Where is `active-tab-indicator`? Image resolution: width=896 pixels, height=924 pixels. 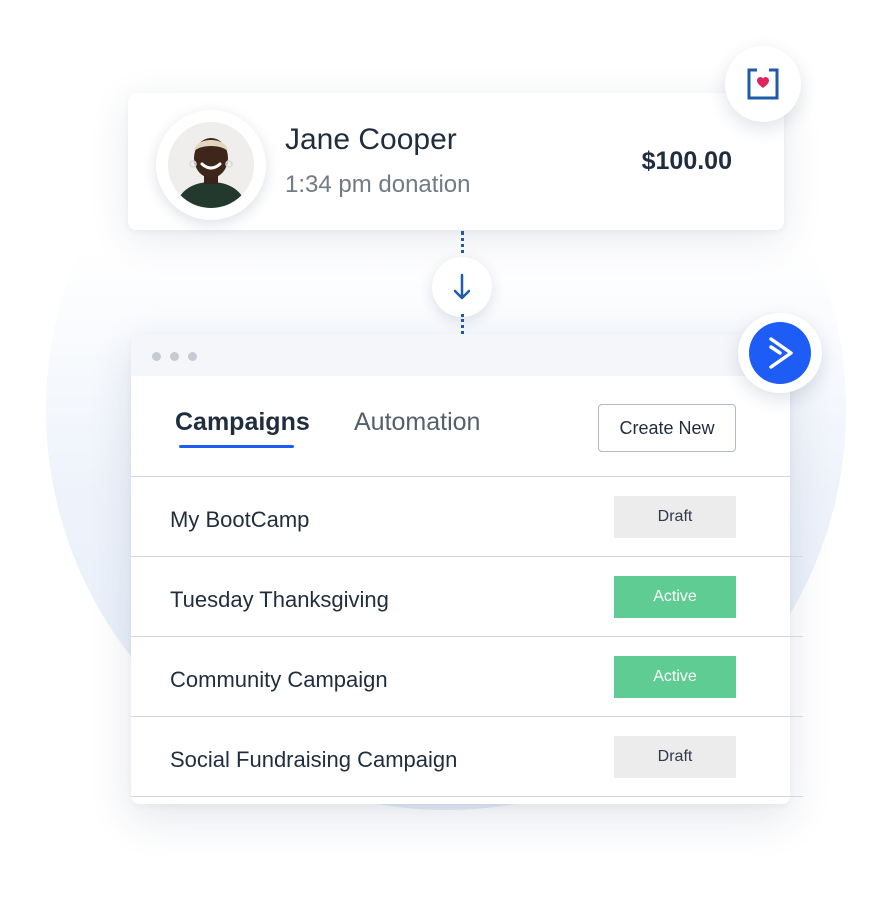 active-tab-indicator is located at coordinates (236, 446).